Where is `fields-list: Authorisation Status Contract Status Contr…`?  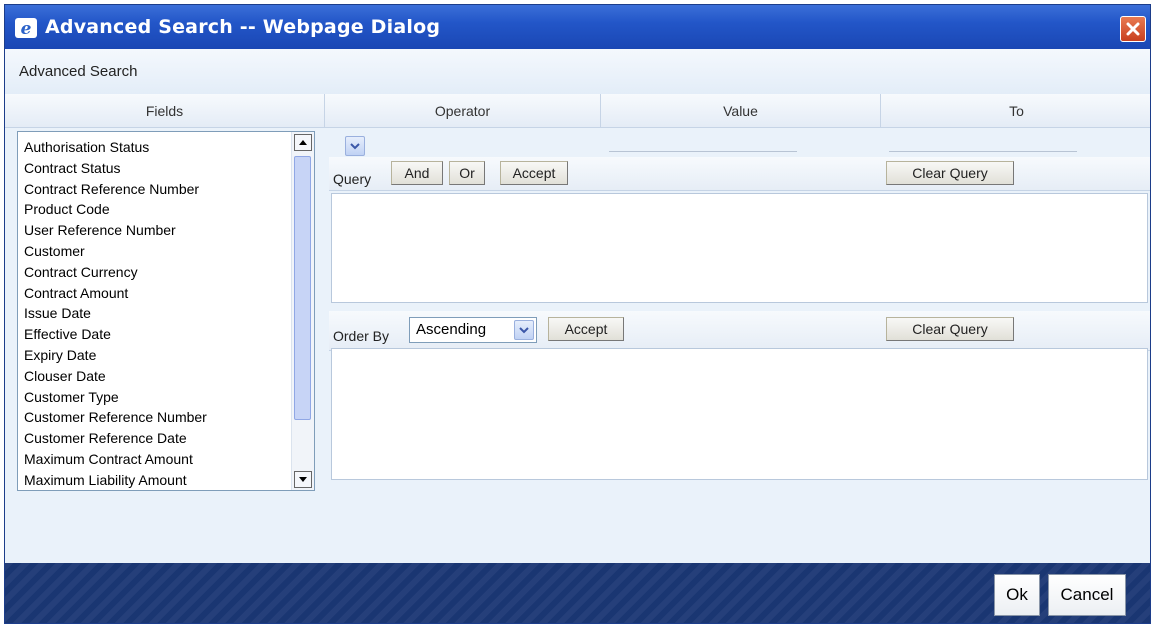 fields-list: Authorisation Status Contract Status Contr… is located at coordinates (115, 313).